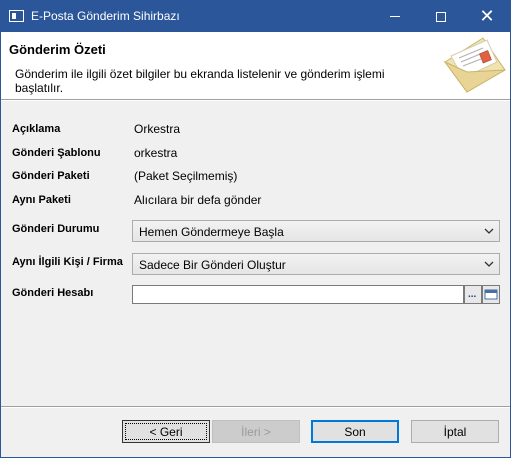 This screenshot has width=511, height=458. I want to click on aciklama-value: Orkestra, so click(157, 129).